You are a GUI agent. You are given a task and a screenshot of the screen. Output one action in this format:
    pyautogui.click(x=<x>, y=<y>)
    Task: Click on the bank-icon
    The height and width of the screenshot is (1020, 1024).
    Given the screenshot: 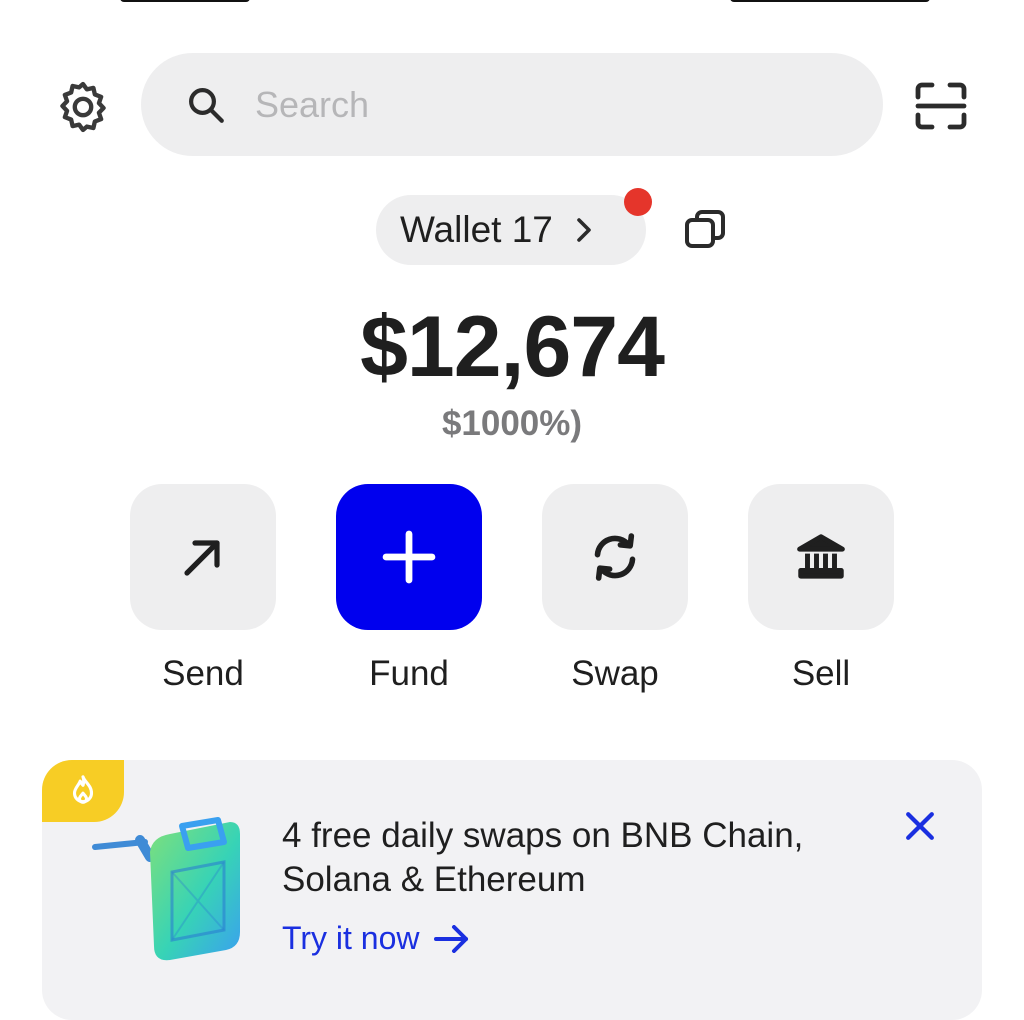 What is the action you would take?
    pyautogui.click(x=821, y=556)
    